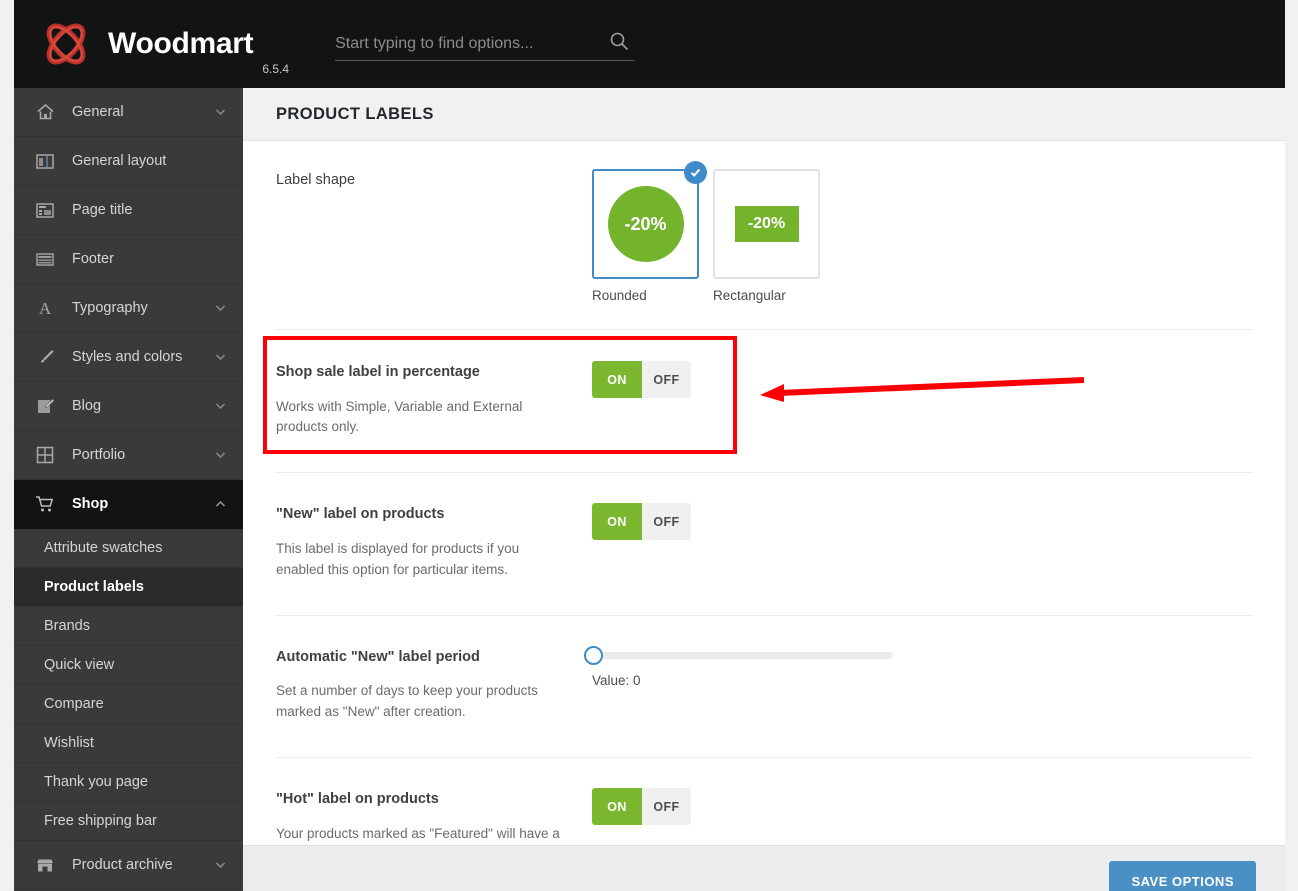 This screenshot has height=891, width=1298. I want to click on top-bar: Woodmart 6.5.4, so click(649, 44).